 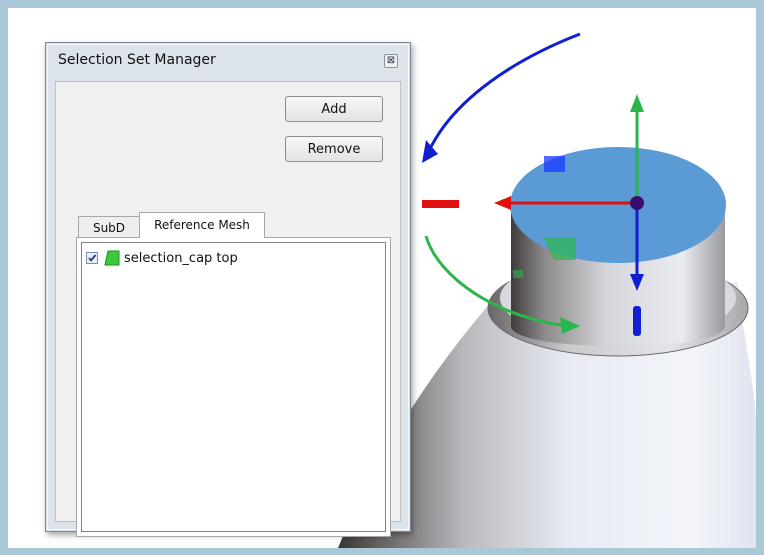 I want to click on list-item-label: selection_cap top, so click(x=181, y=258).